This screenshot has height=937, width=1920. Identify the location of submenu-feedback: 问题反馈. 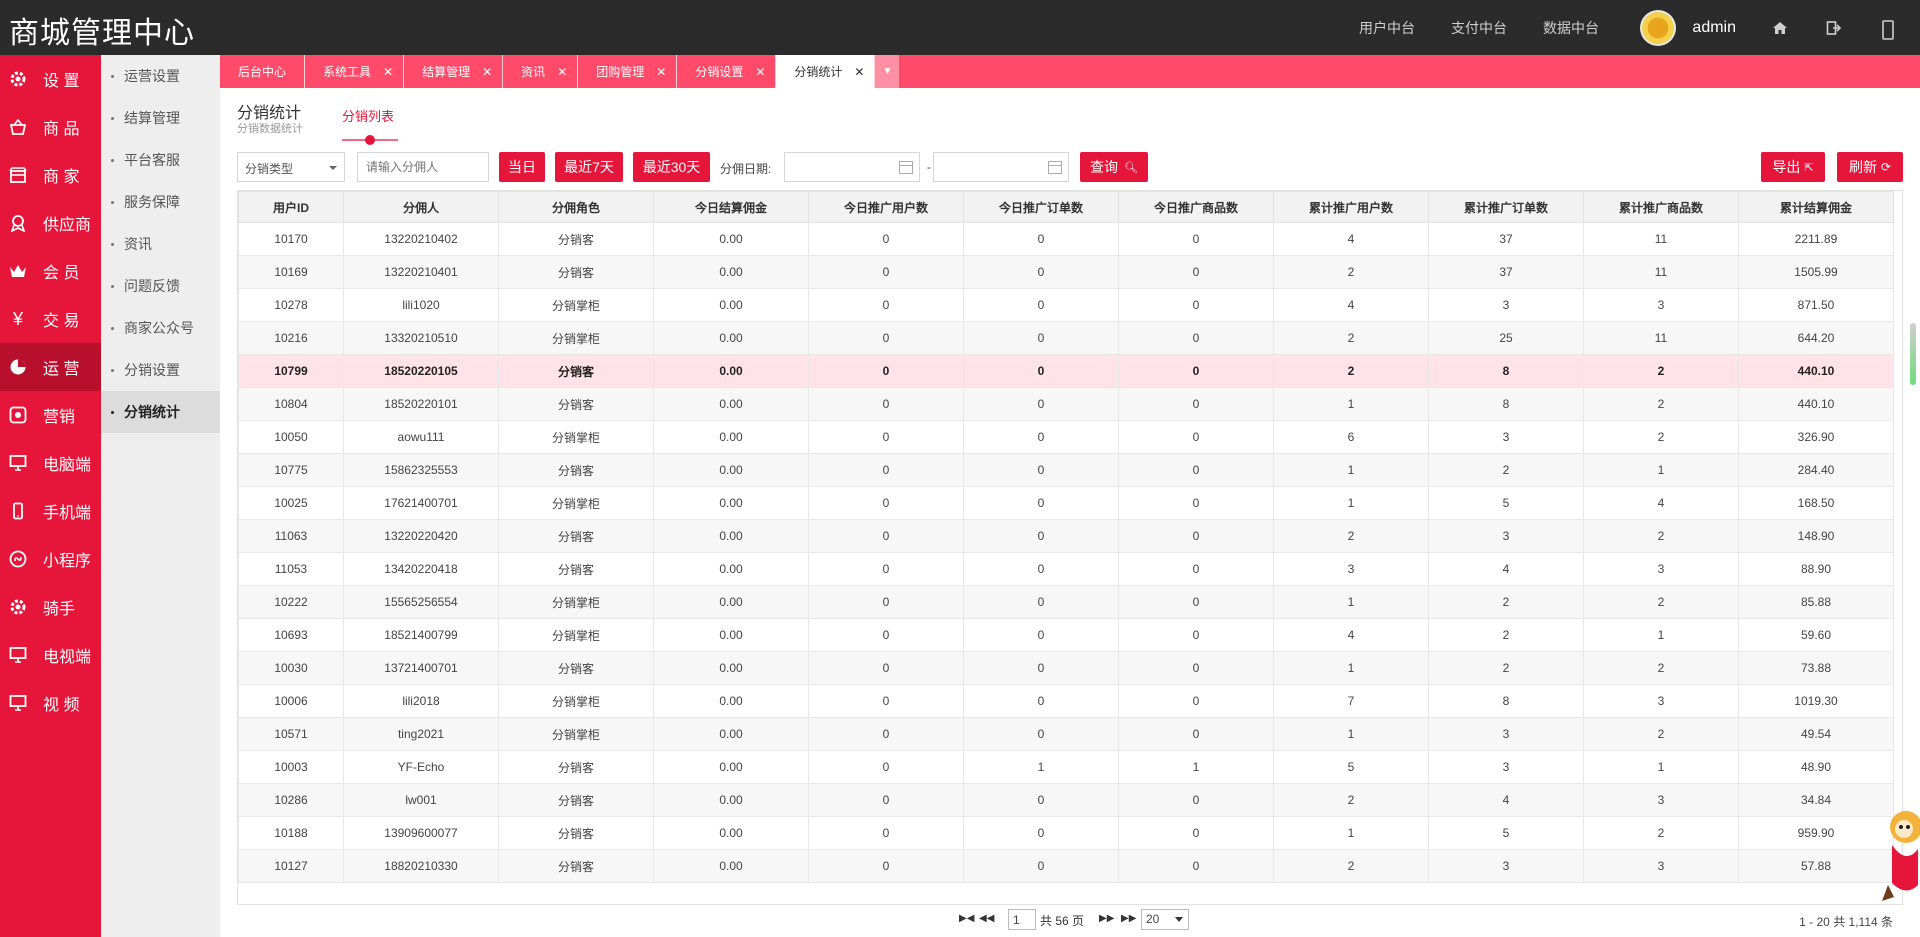
(160, 286).